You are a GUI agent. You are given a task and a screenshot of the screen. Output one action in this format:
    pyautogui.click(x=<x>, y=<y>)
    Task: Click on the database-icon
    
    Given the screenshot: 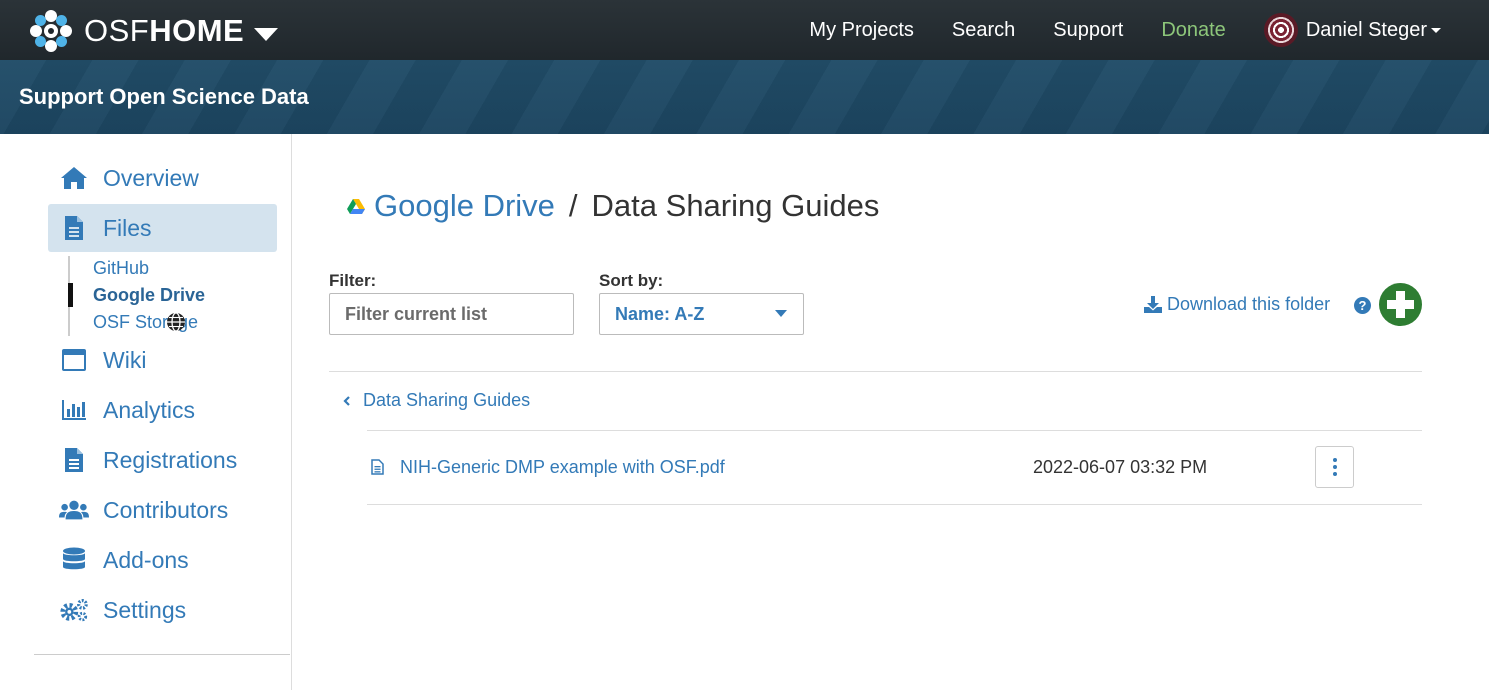 What is the action you would take?
    pyautogui.click(x=74, y=560)
    